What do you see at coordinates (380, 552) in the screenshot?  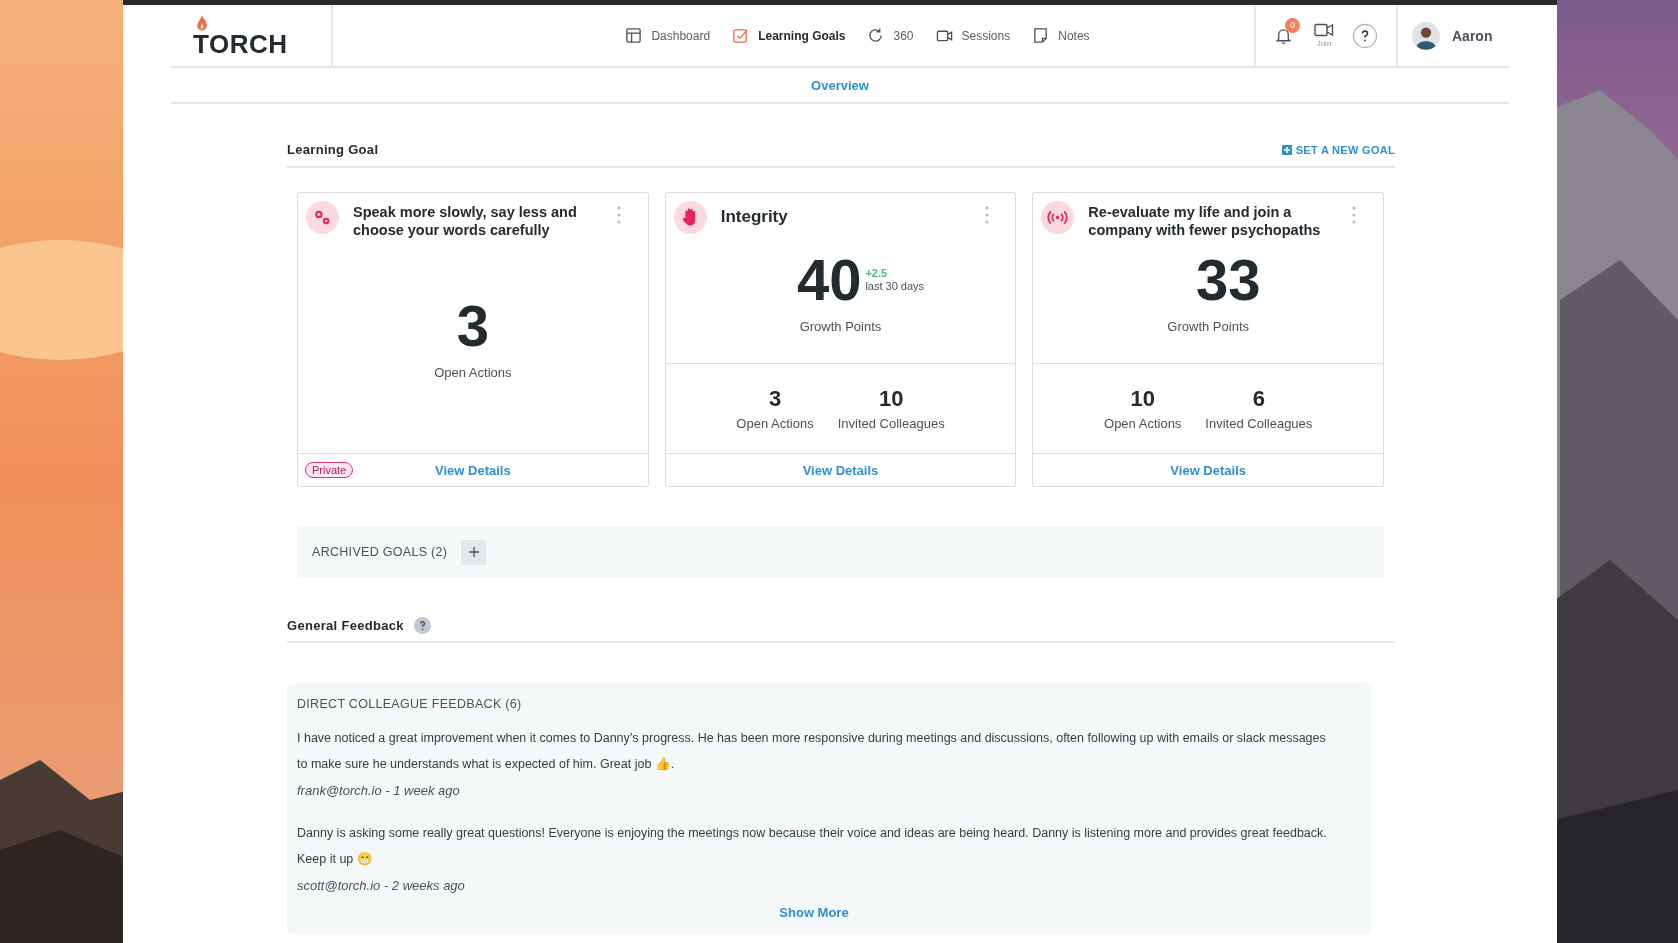 I see `archived-goals-label: ARCHIVED GOALS (2)` at bounding box center [380, 552].